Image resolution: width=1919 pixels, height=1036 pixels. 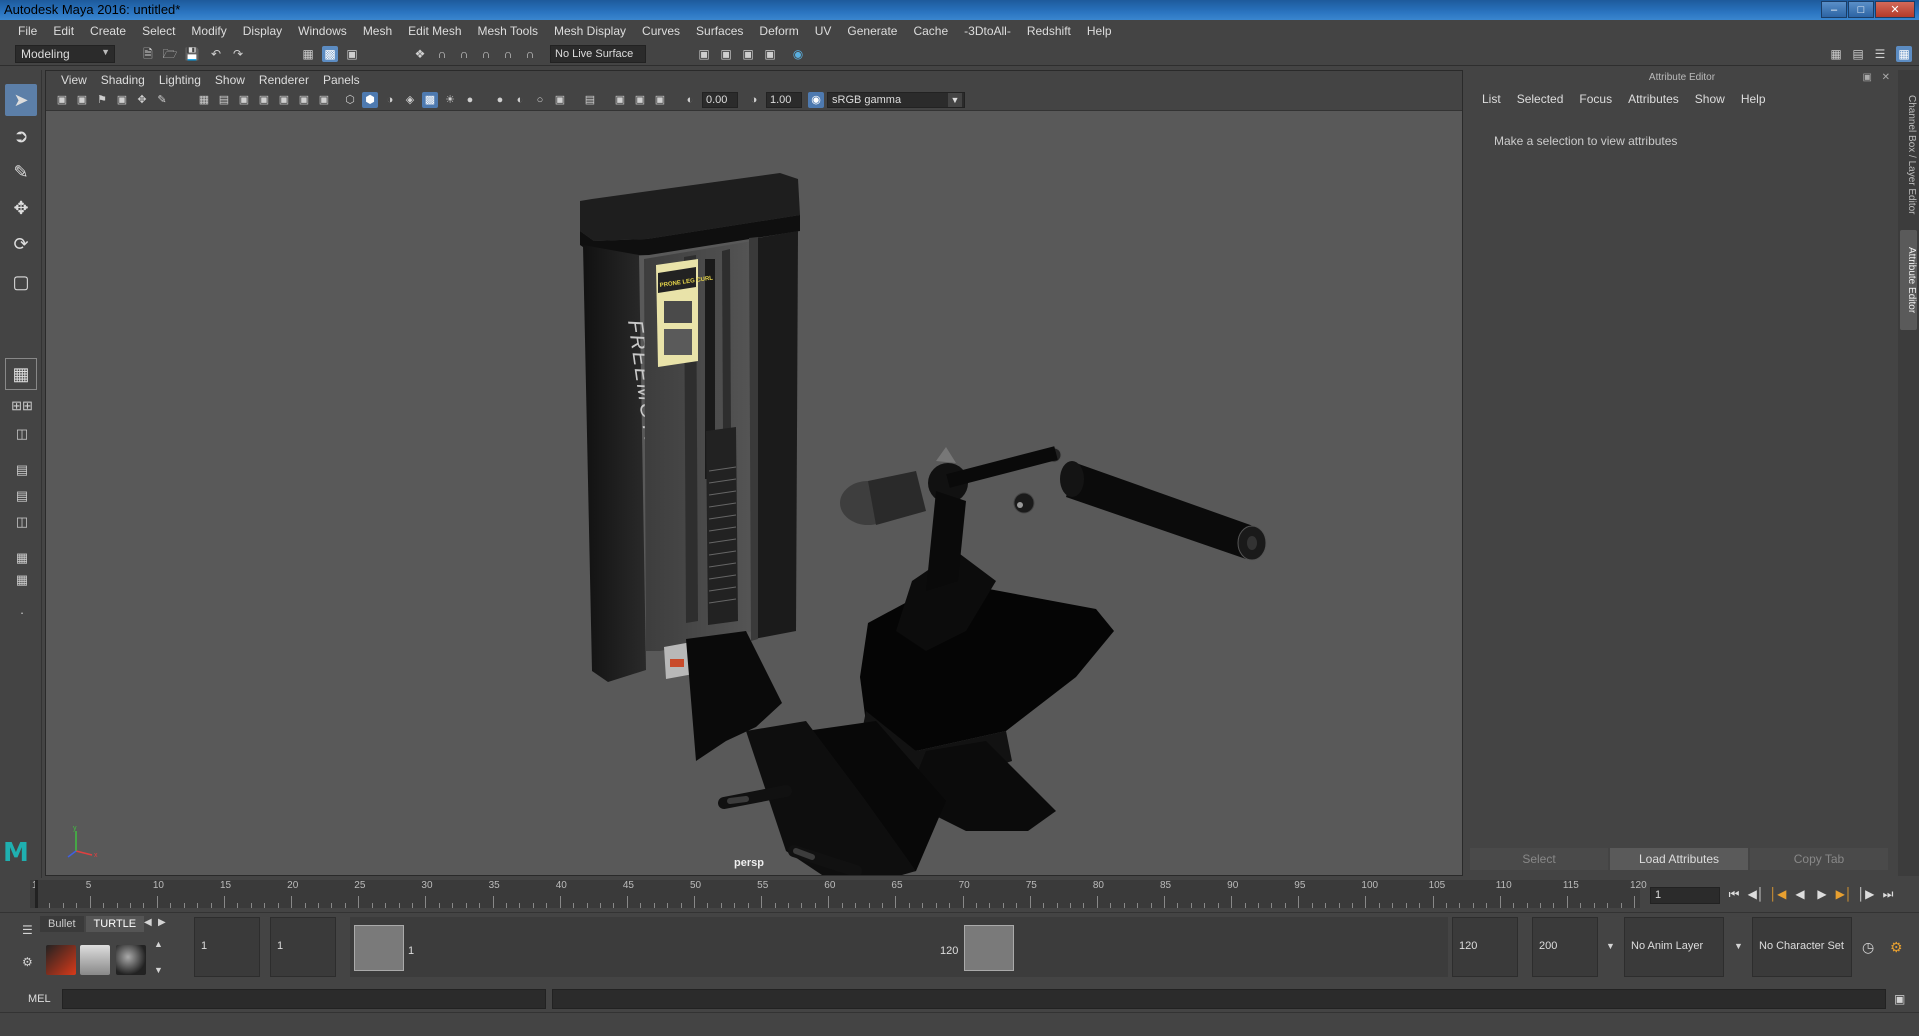 What do you see at coordinates (1540, 99) in the screenshot?
I see `attr-menu-selected: Selected` at bounding box center [1540, 99].